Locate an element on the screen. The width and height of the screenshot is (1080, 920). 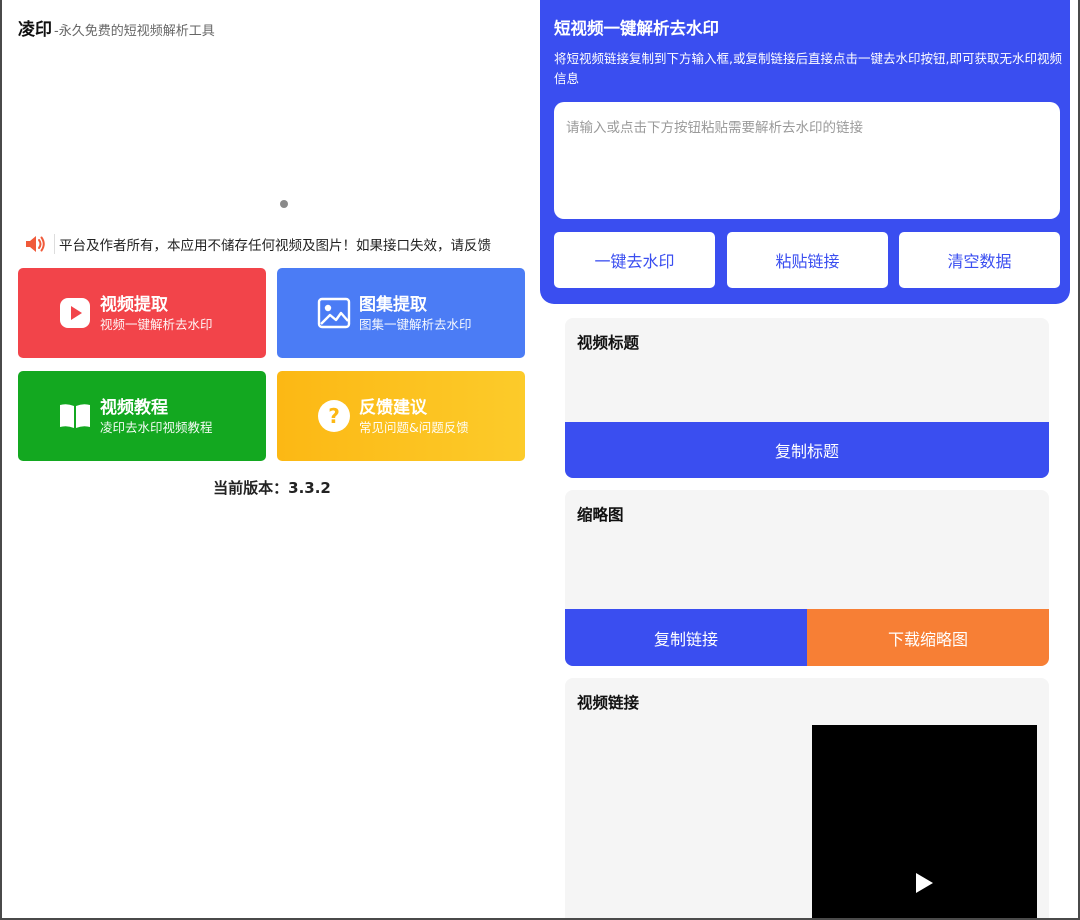
parser-title: 短视频一键解析去水印 is located at coordinates (636, 28).